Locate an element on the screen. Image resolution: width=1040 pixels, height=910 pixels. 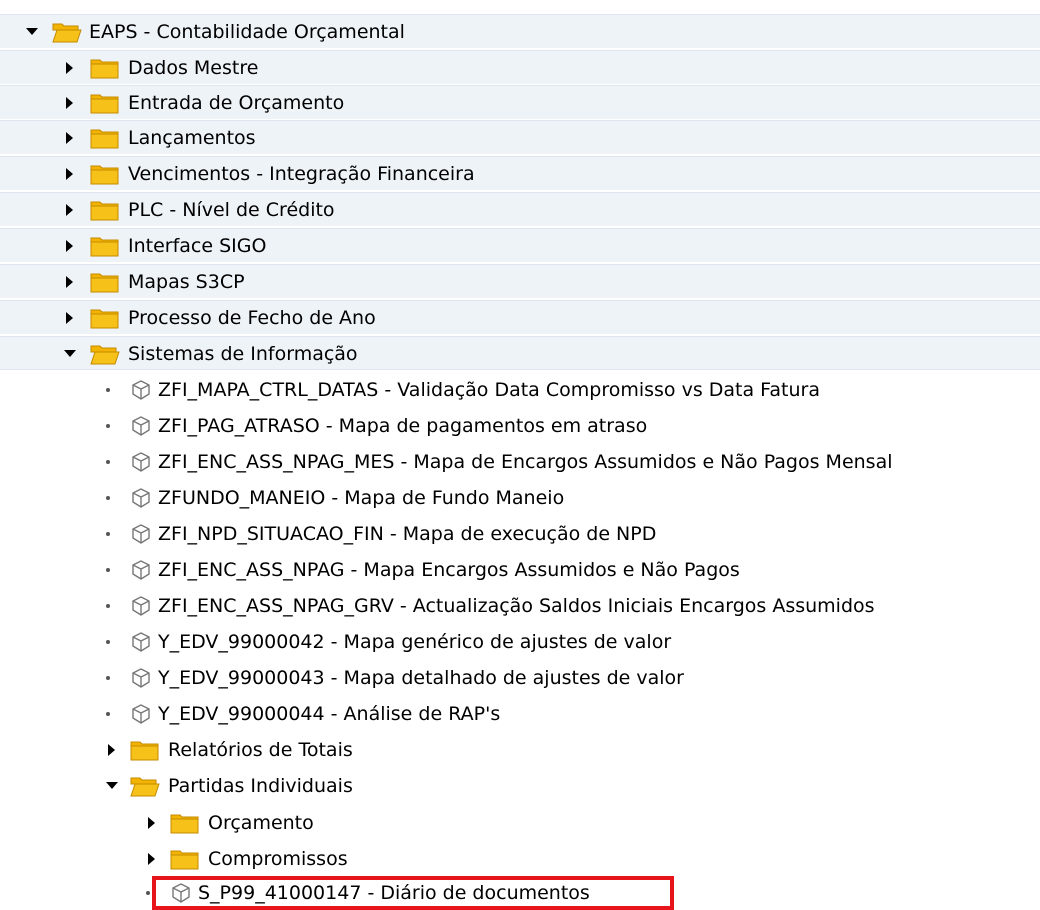
tree-node-label: Vencimentos - Integração Financeira is located at coordinates (301, 174).